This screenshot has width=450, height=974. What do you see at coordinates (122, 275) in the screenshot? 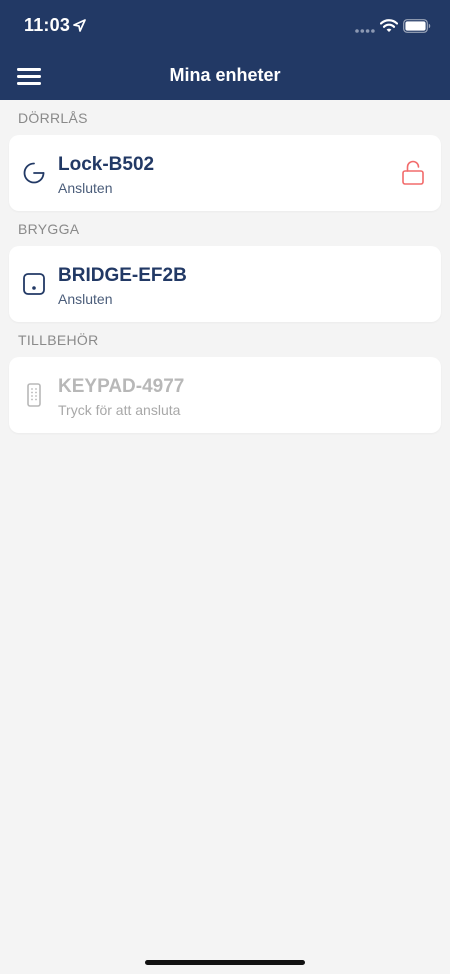
I see `device-name: BRIDGE-EF2B` at bounding box center [122, 275].